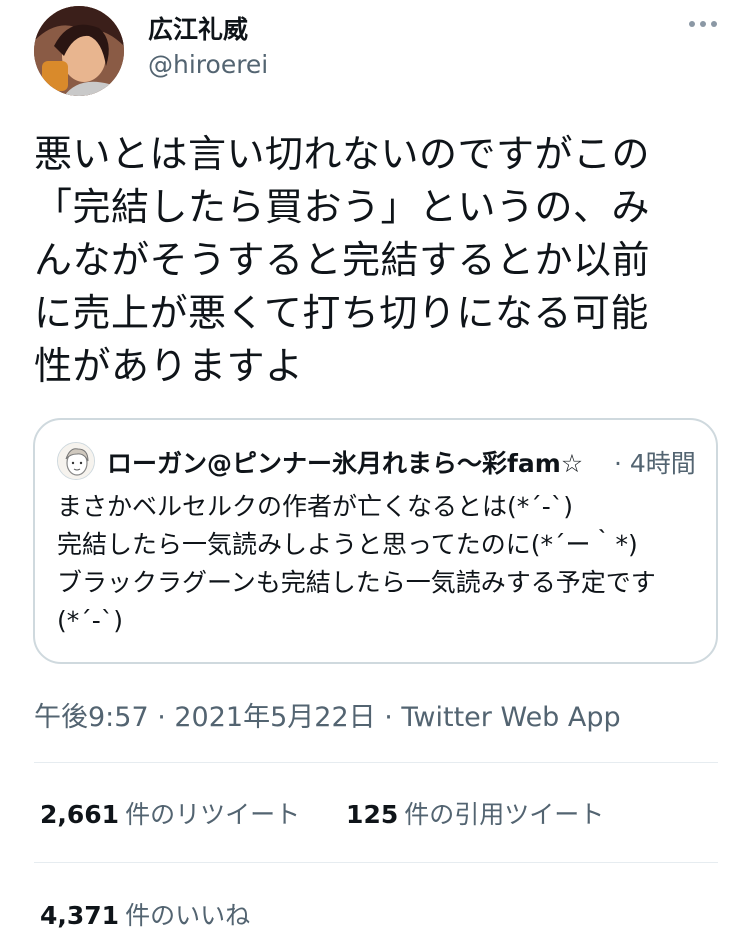 The height and width of the screenshot is (951, 750). What do you see at coordinates (375, 55) in the screenshot?
I see `tweet-header: 広江礼威 @hiroerei` at bounding box center [375, 55].